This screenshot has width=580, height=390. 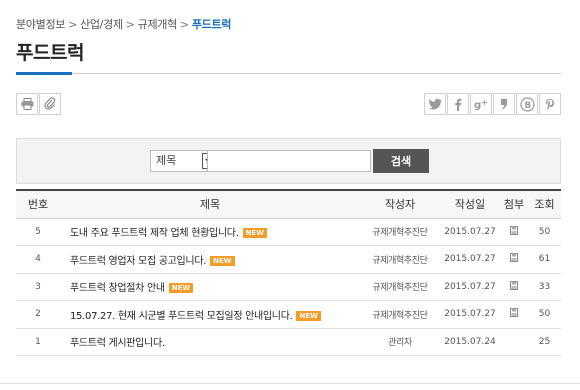 I want to click on attach-button, so click(x=50, y=104).